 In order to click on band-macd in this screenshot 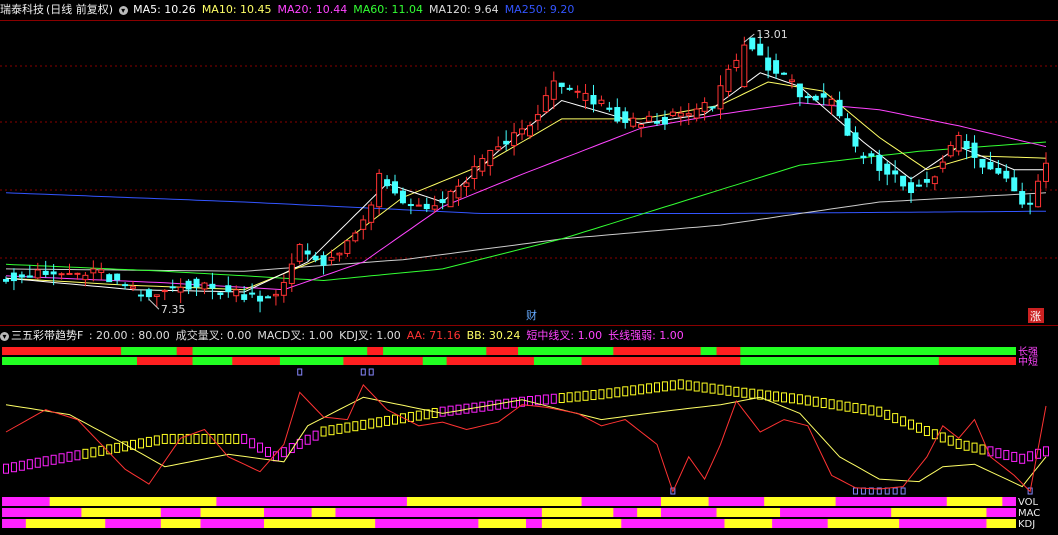, I will do `click(581, 512)`.